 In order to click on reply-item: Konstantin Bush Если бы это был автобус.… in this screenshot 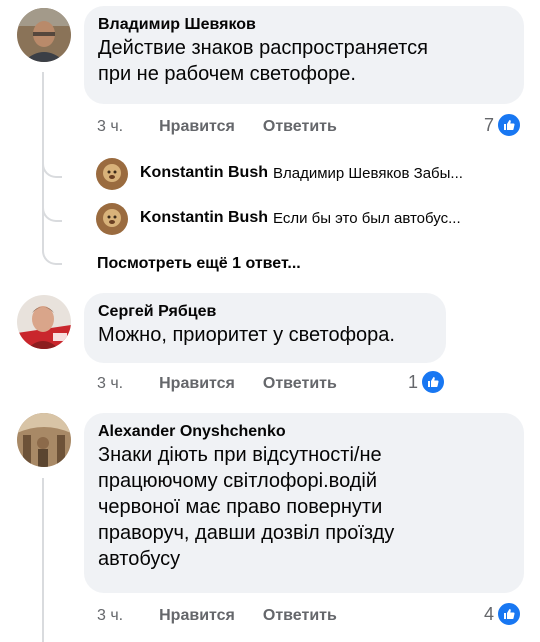, I will do `click(300, 218)`.